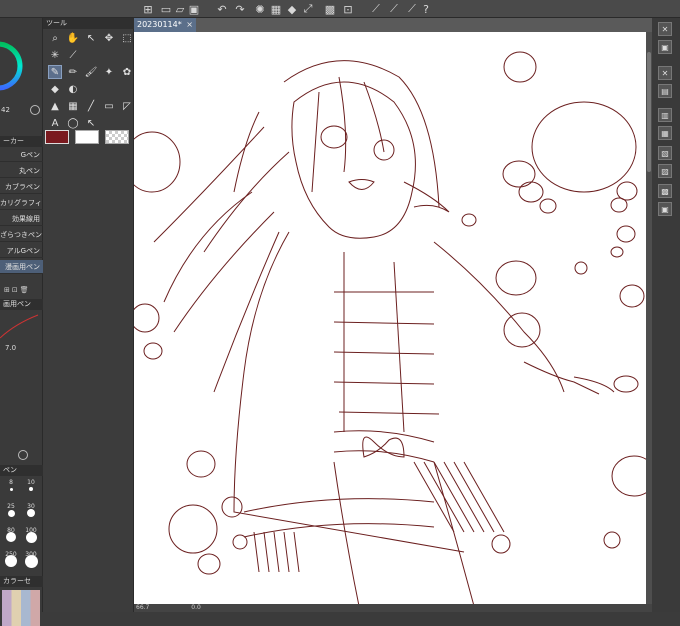 The image size is (680, 626). Describe the element at coordinates (7, 291) in the screenshot. I see `new-brush-icon: ⊞` at that location.